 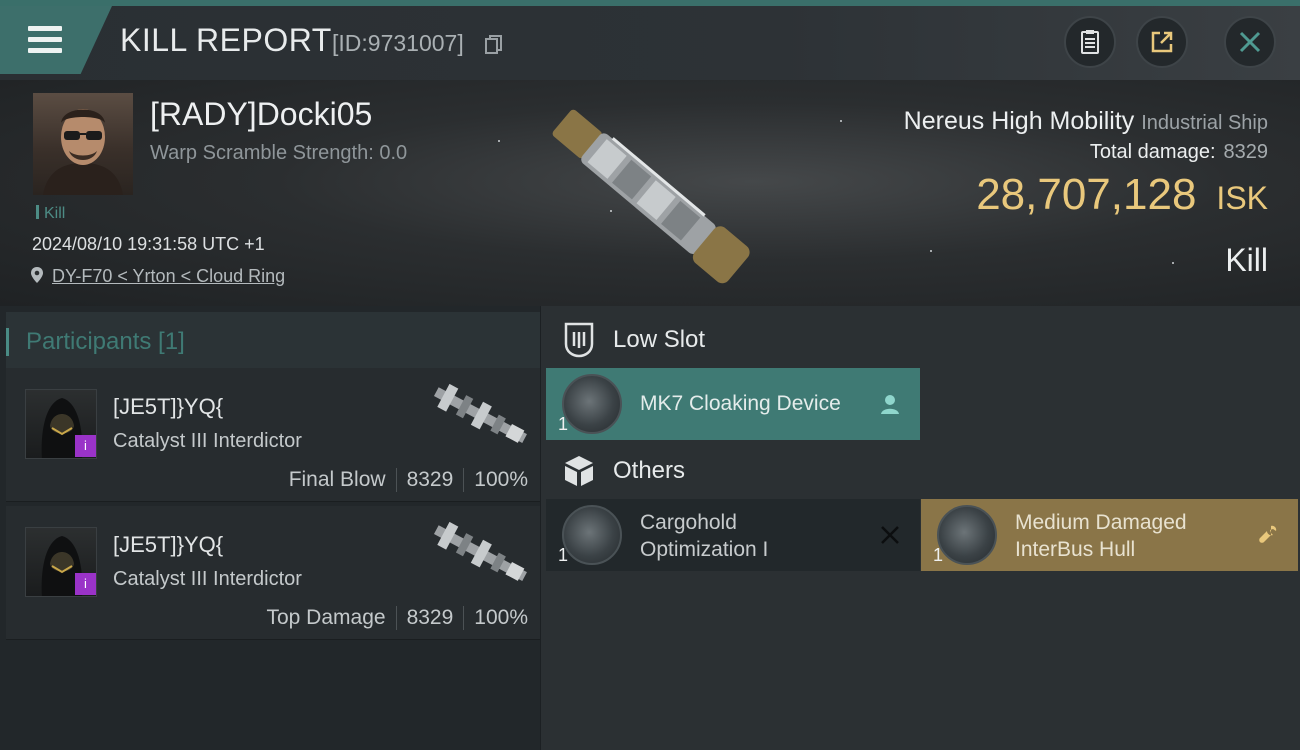 I want to click on item-name: Cargohold Optimization I, so click(x=704, y=536).